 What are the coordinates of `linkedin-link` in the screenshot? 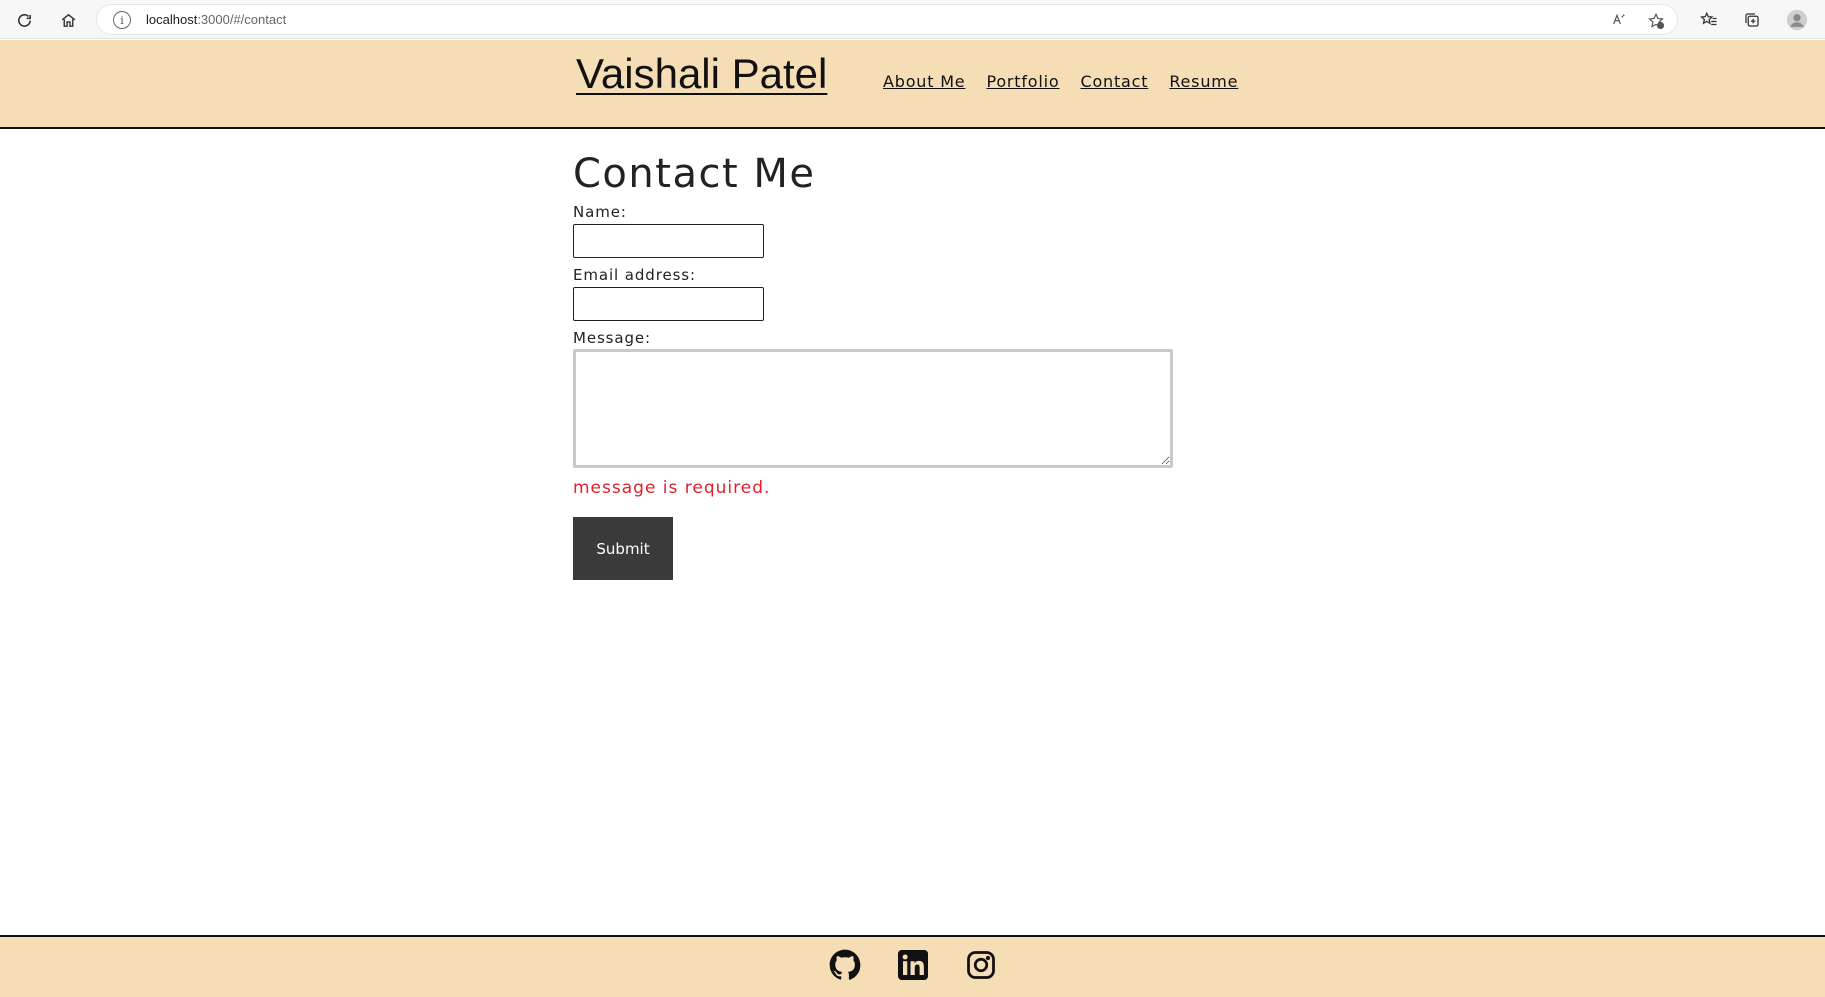 It's located at (913, 967).